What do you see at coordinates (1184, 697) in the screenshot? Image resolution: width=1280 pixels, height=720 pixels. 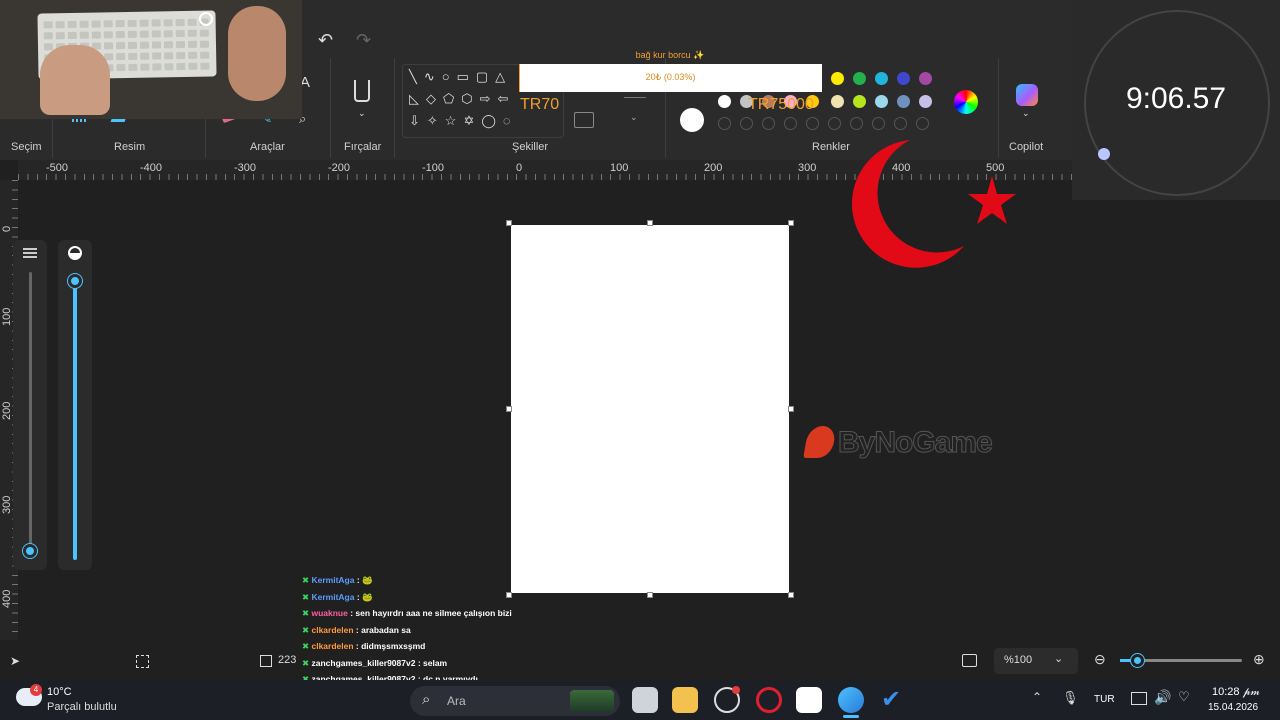 I see `battery-heart-icon: ♡` at bounding box center [1184, 697].